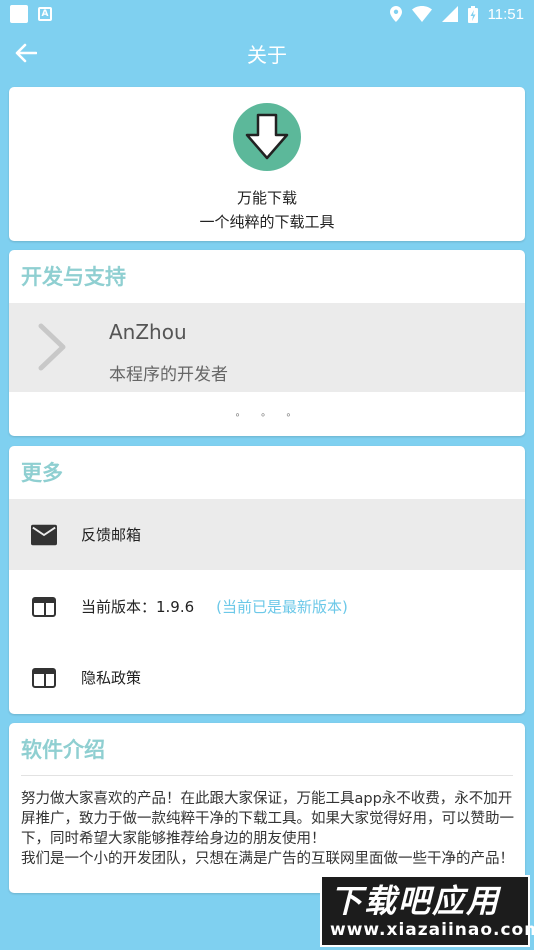 This screenshot has height=950, width=534. What do you see at coordinates (505, 14) in the screenshot?
I see `clock: 11:51` at bounding box center [505, 14].